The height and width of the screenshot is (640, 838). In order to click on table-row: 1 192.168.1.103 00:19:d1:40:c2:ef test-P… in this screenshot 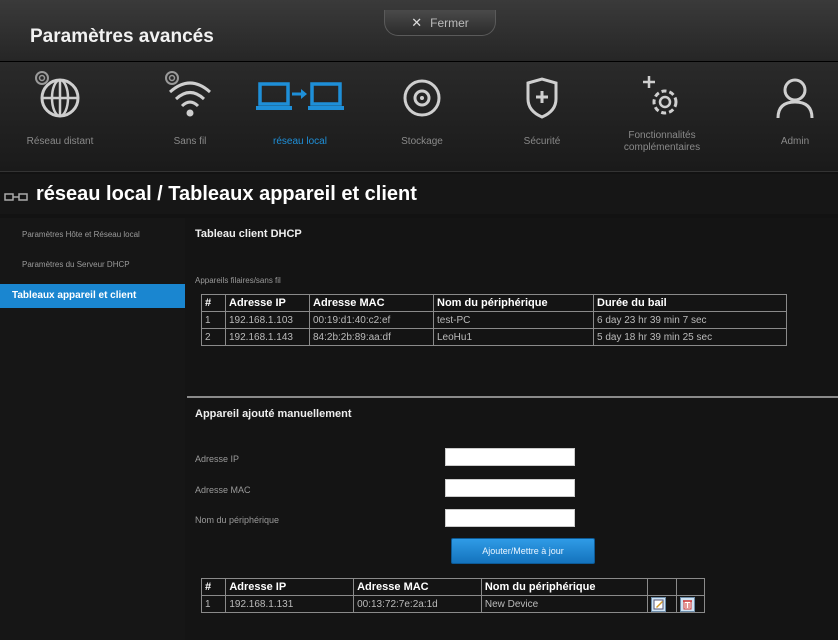, I will do `click(494, 320)`.